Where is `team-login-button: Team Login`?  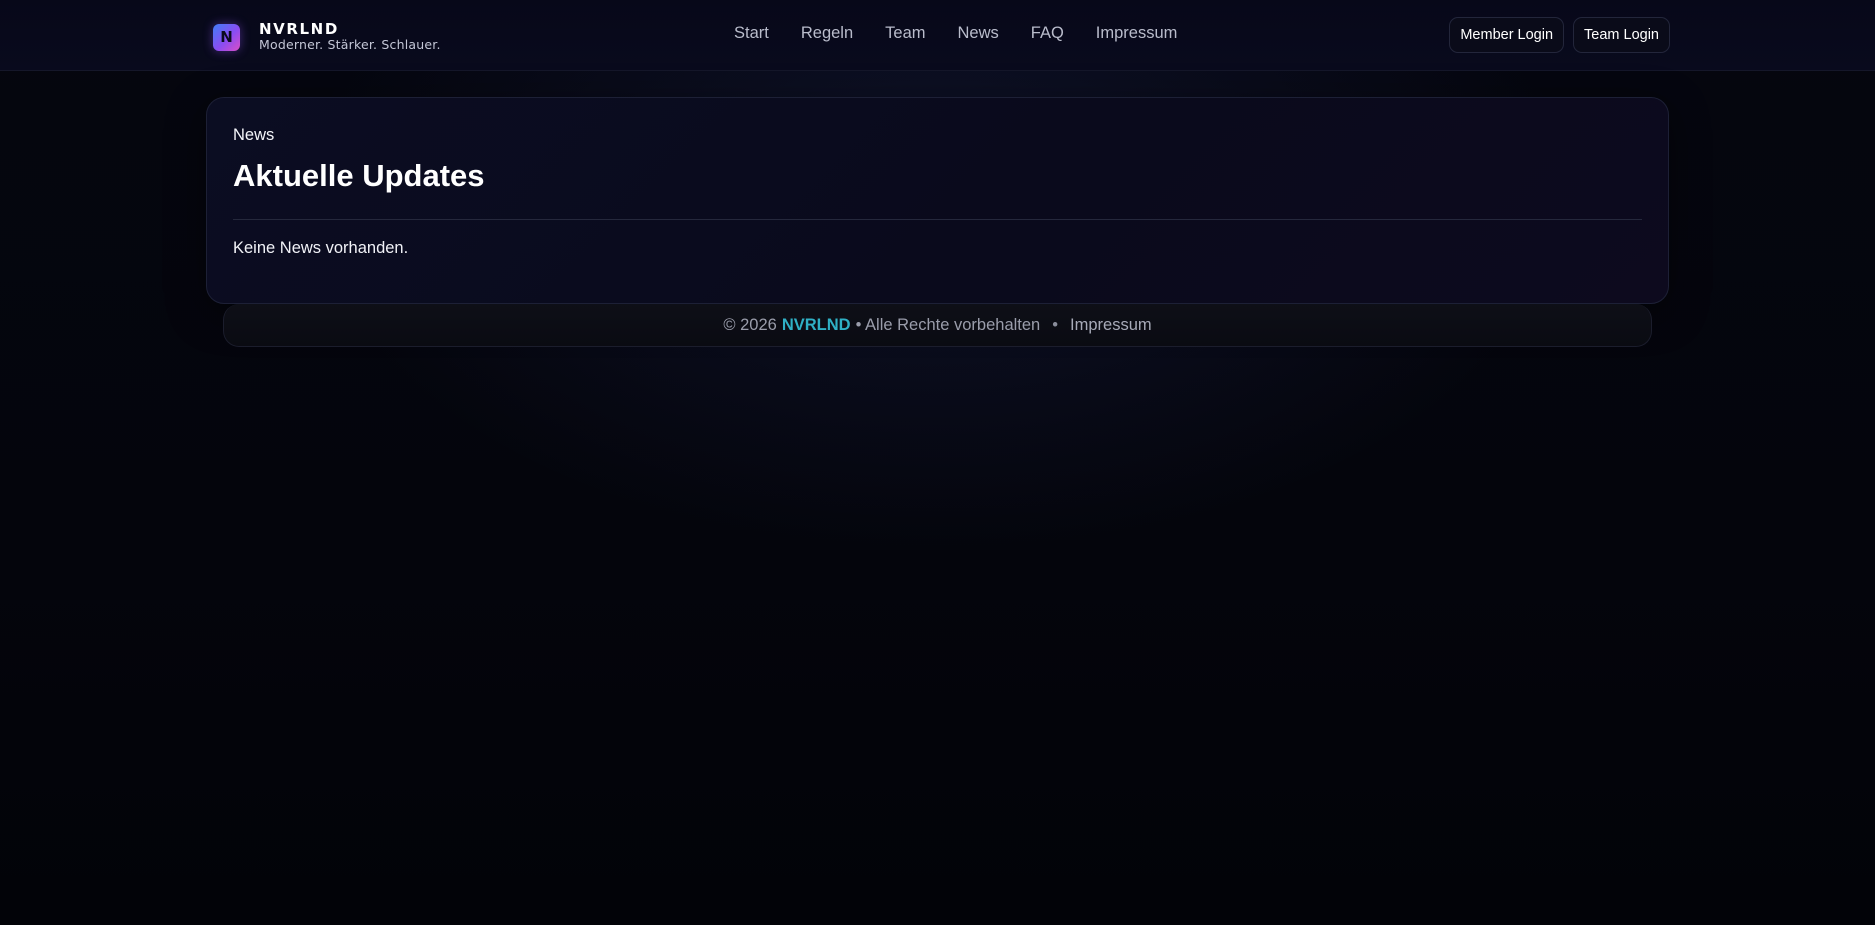
team-login-button: Team Login is located at coordinates (1621, 35).